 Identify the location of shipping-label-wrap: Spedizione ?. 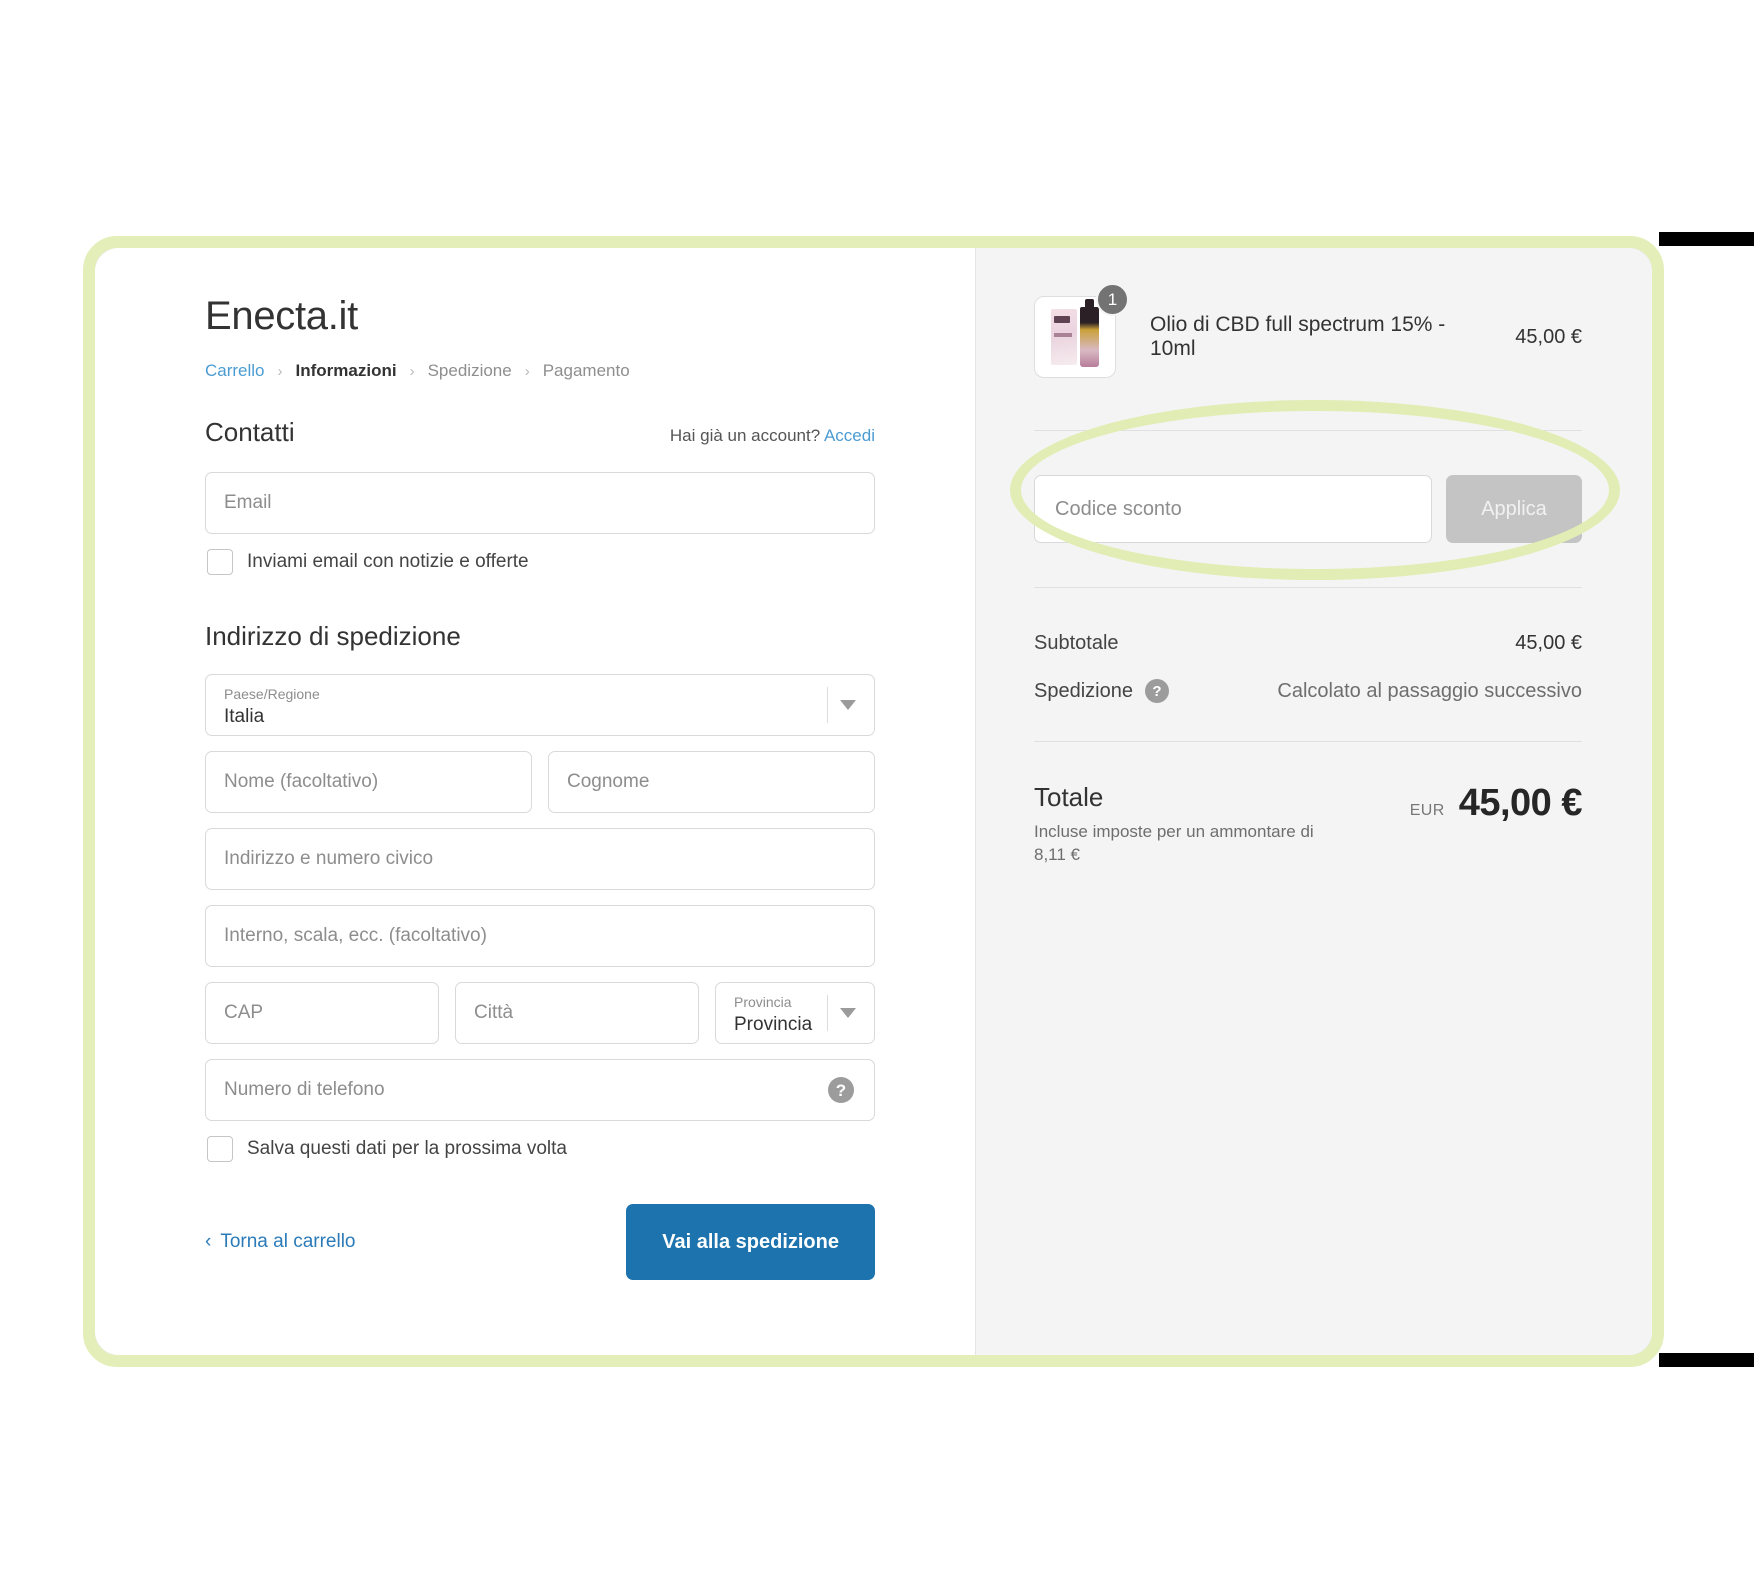
(1101, 691).